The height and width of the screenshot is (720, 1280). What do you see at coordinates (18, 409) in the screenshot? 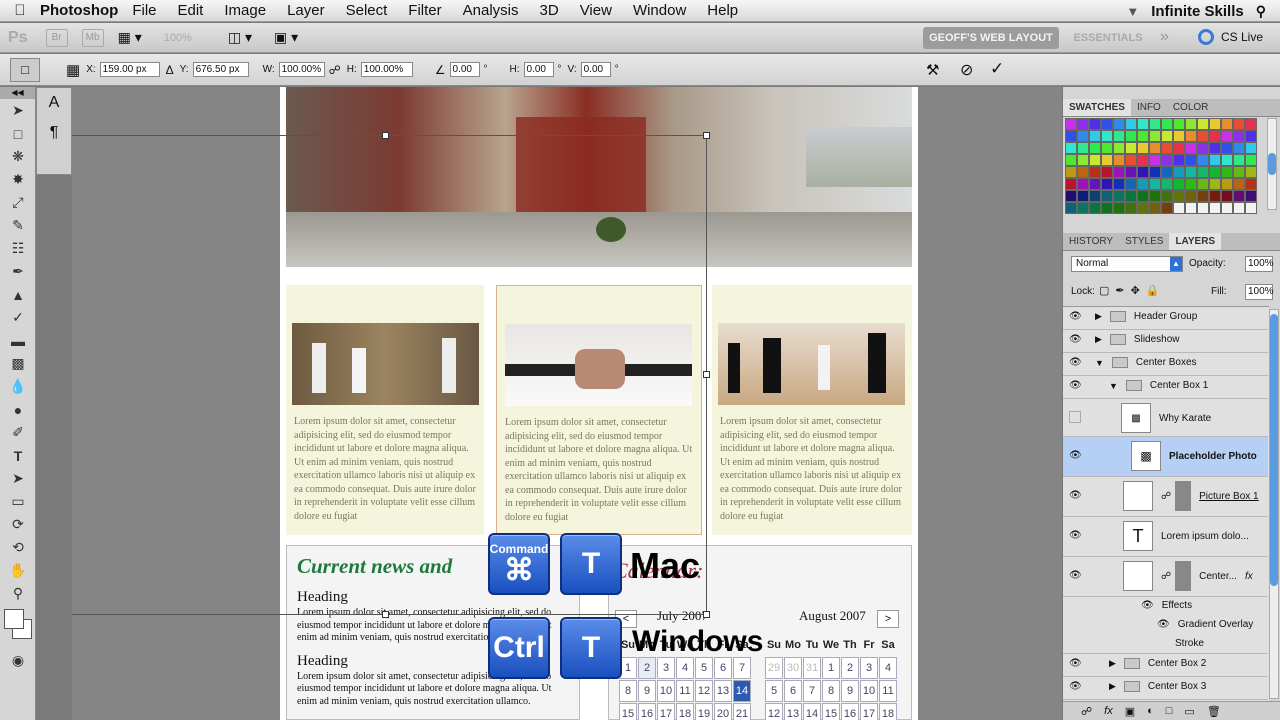
I see `dodge-tool-icon: ●` at bounding box center [18, 409].